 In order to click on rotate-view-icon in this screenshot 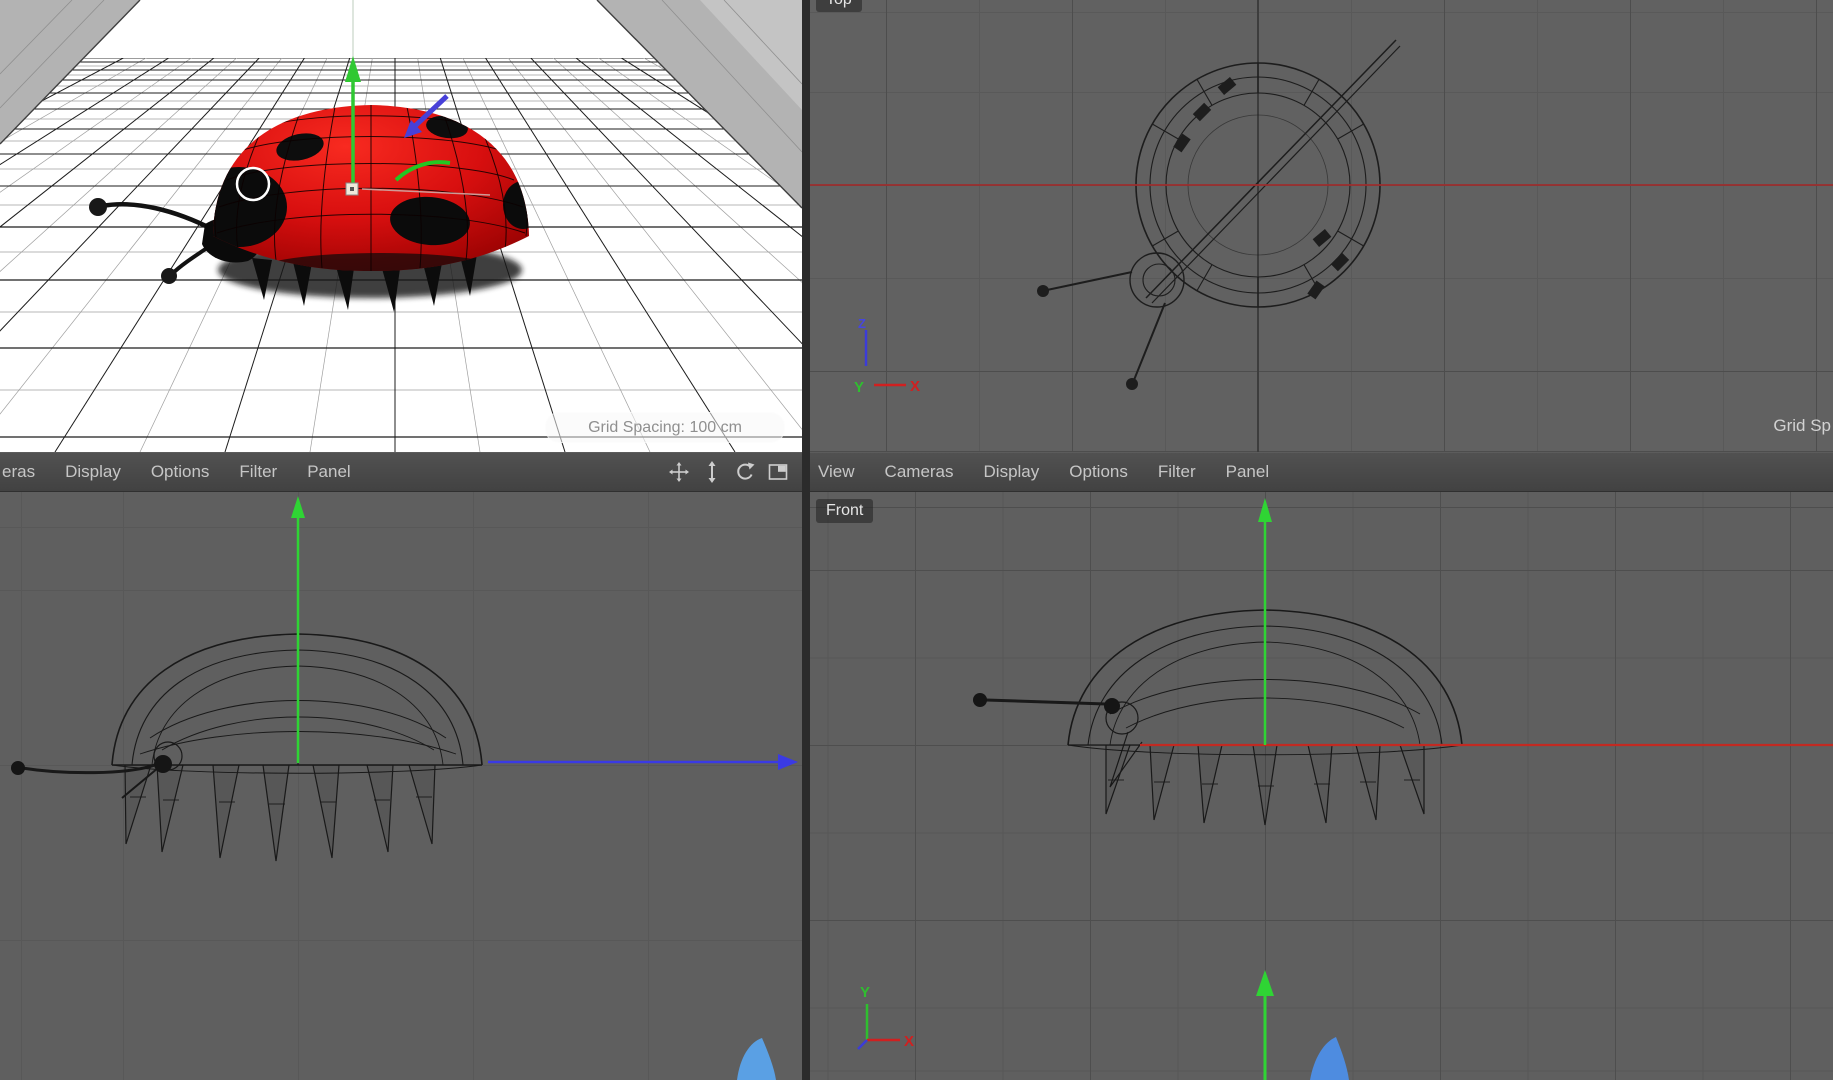, I will do `click(745, 472)`.